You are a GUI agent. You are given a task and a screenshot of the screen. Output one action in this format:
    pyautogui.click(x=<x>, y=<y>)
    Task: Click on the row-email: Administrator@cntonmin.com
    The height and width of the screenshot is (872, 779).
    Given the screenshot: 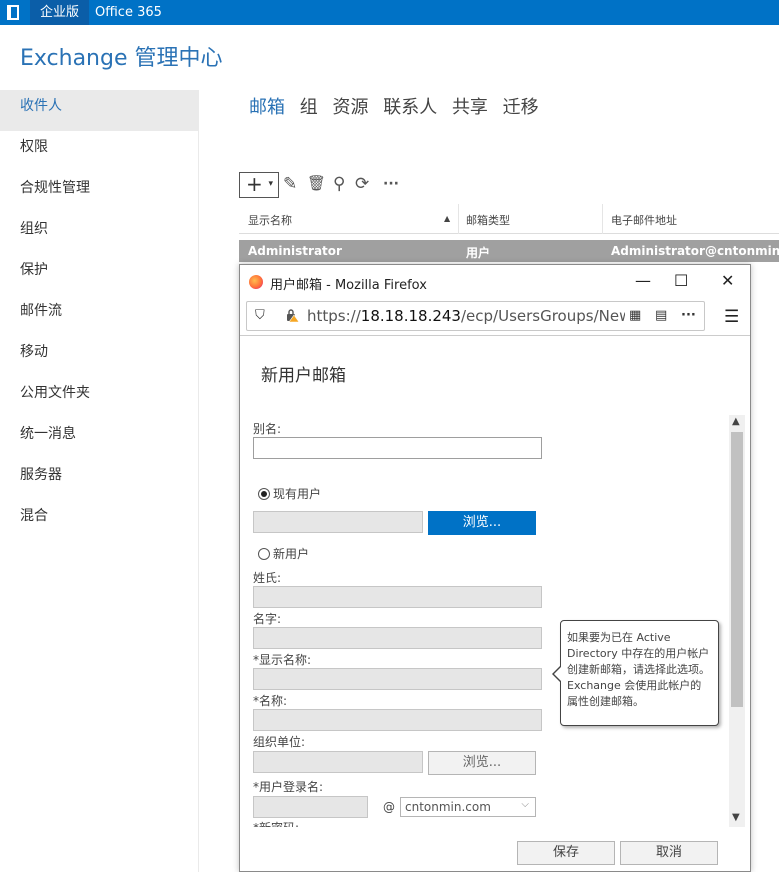 What is the action you would take?
    pyautogui.click(x=695, y=251)
    